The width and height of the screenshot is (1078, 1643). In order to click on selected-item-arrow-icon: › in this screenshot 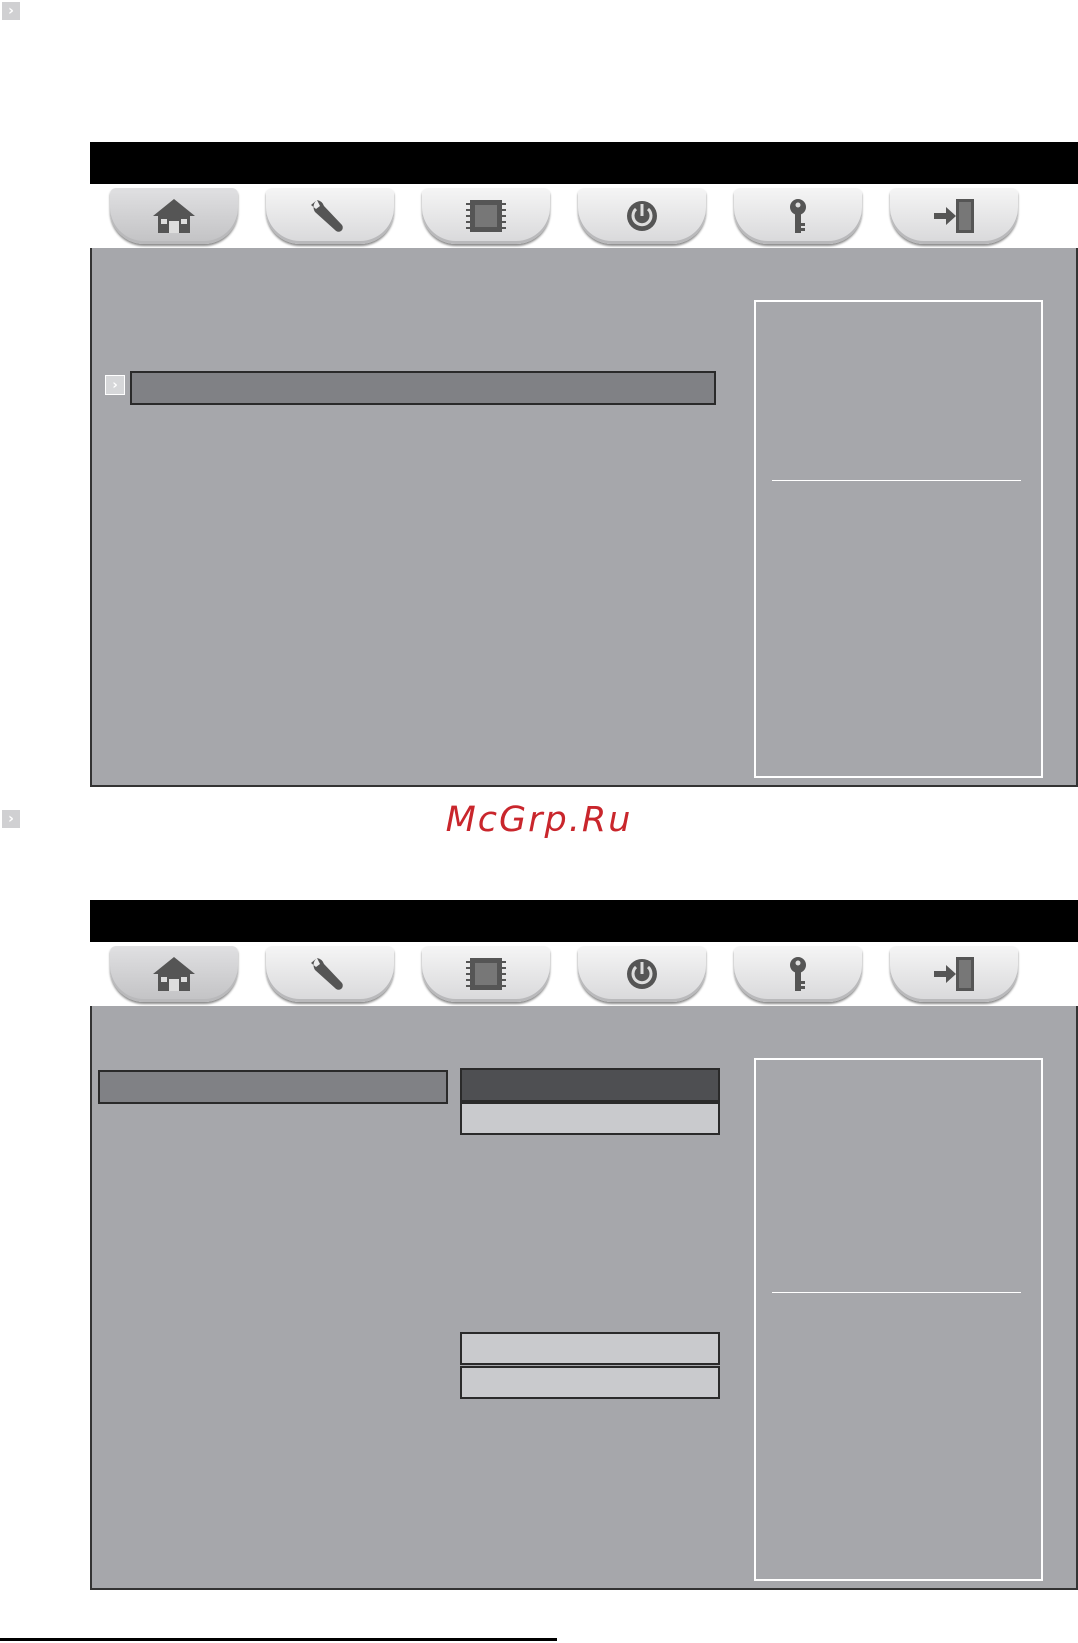, I will do `click(115, 385)`.